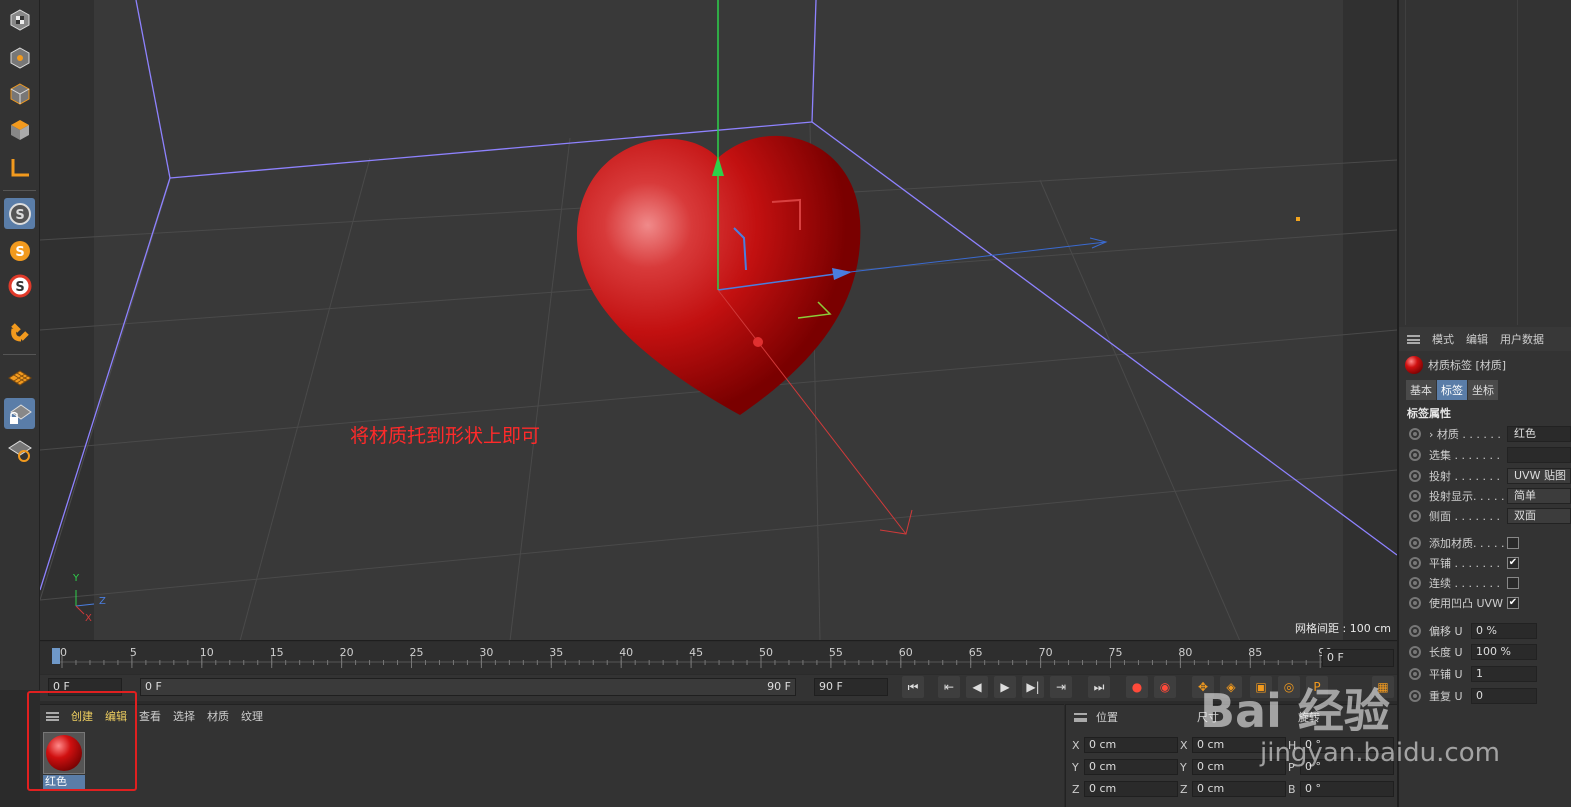 The height and width of the screenshot is (807, 1571). What do you see at coordinates (1239, 789) in the screenshot?
I see `size-z-field: 0 cm` at bounding box center [1239, 789].